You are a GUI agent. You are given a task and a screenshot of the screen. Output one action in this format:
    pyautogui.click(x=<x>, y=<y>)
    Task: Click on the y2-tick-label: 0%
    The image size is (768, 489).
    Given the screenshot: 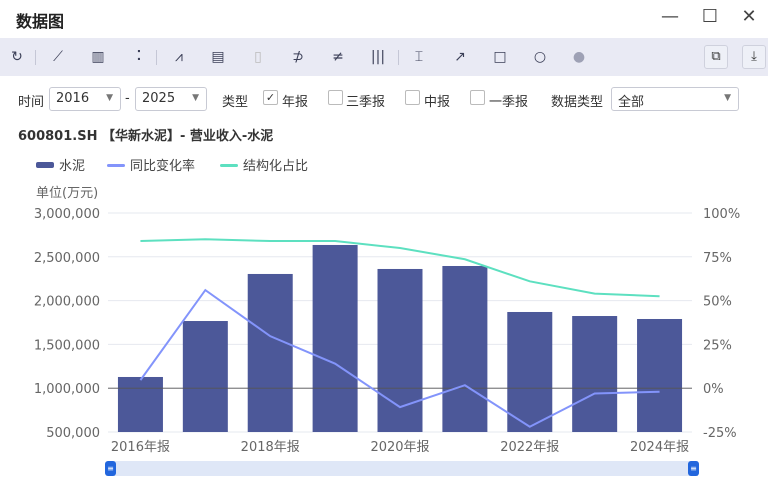 What is the action you would take?
    pyautogui.click(x=713, y=389)
    